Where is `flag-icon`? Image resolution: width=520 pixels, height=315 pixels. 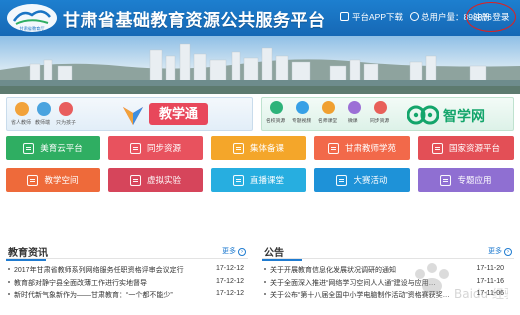
flag-icon is located at coordinates (446, 180).